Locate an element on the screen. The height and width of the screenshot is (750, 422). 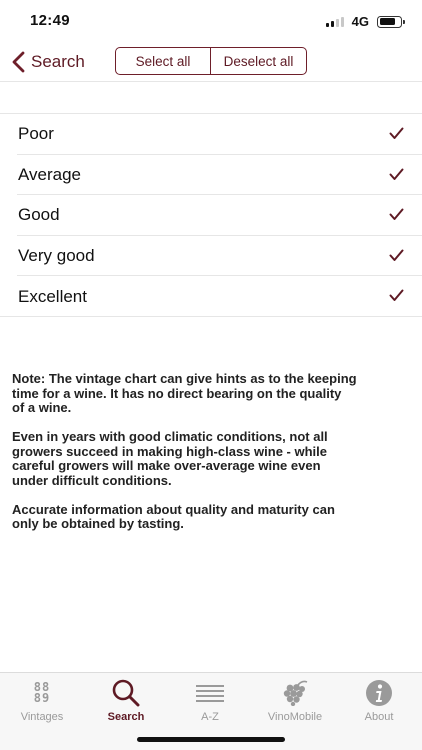
home-indicator is located at coordinates (211, 739).